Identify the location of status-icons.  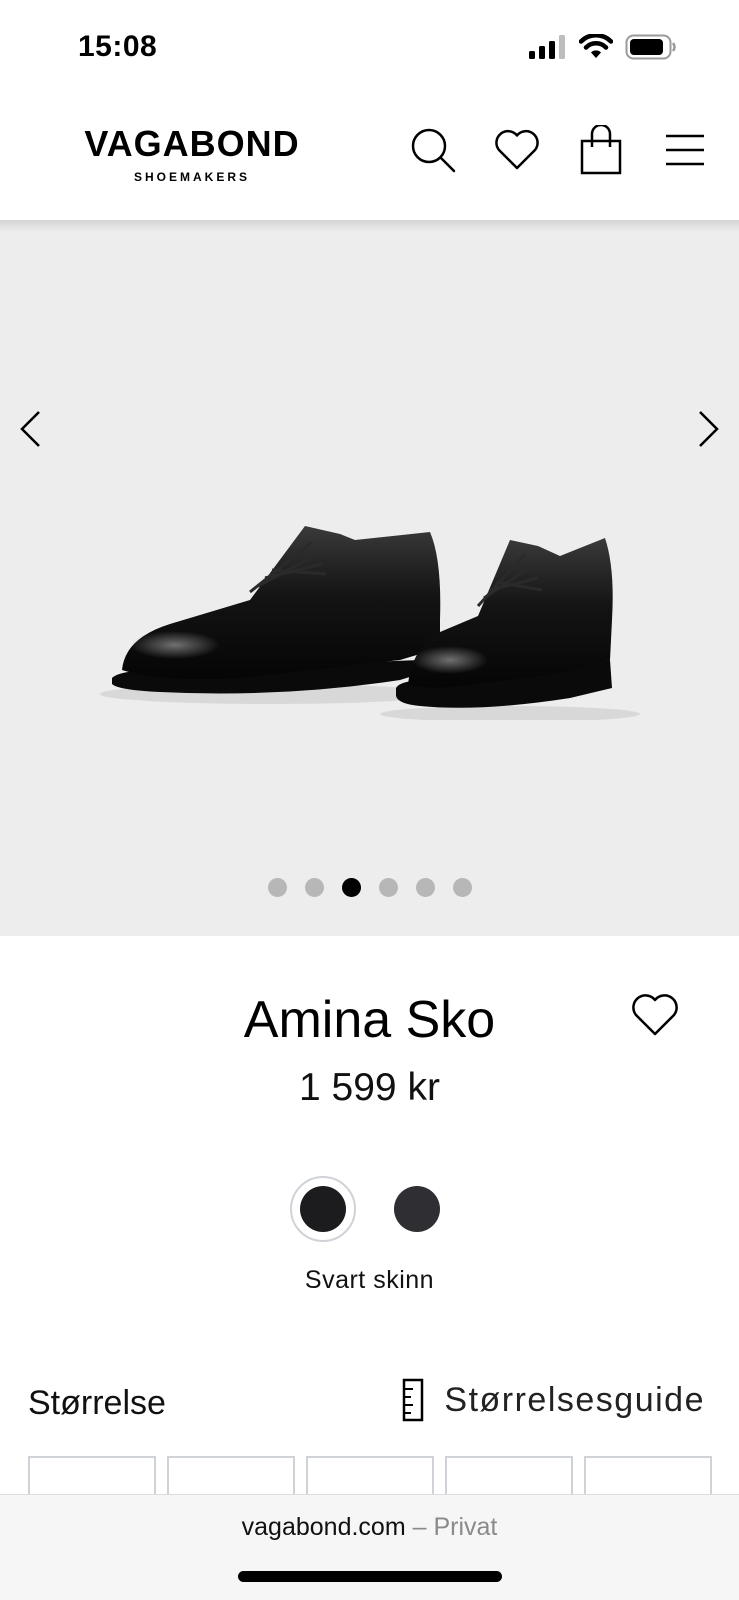
(603, 47).